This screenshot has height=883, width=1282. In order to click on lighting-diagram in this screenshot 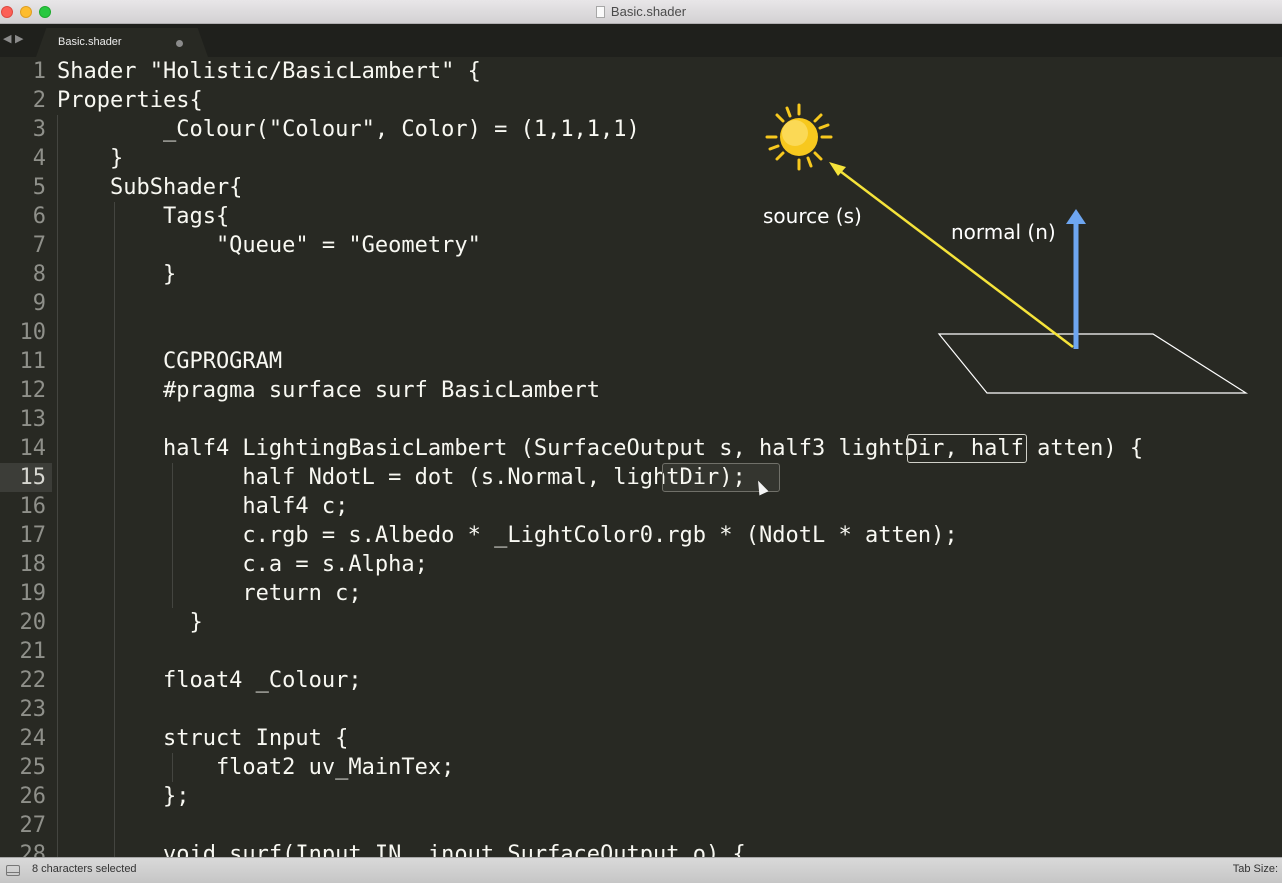, I will do `click(1007, 248)`.